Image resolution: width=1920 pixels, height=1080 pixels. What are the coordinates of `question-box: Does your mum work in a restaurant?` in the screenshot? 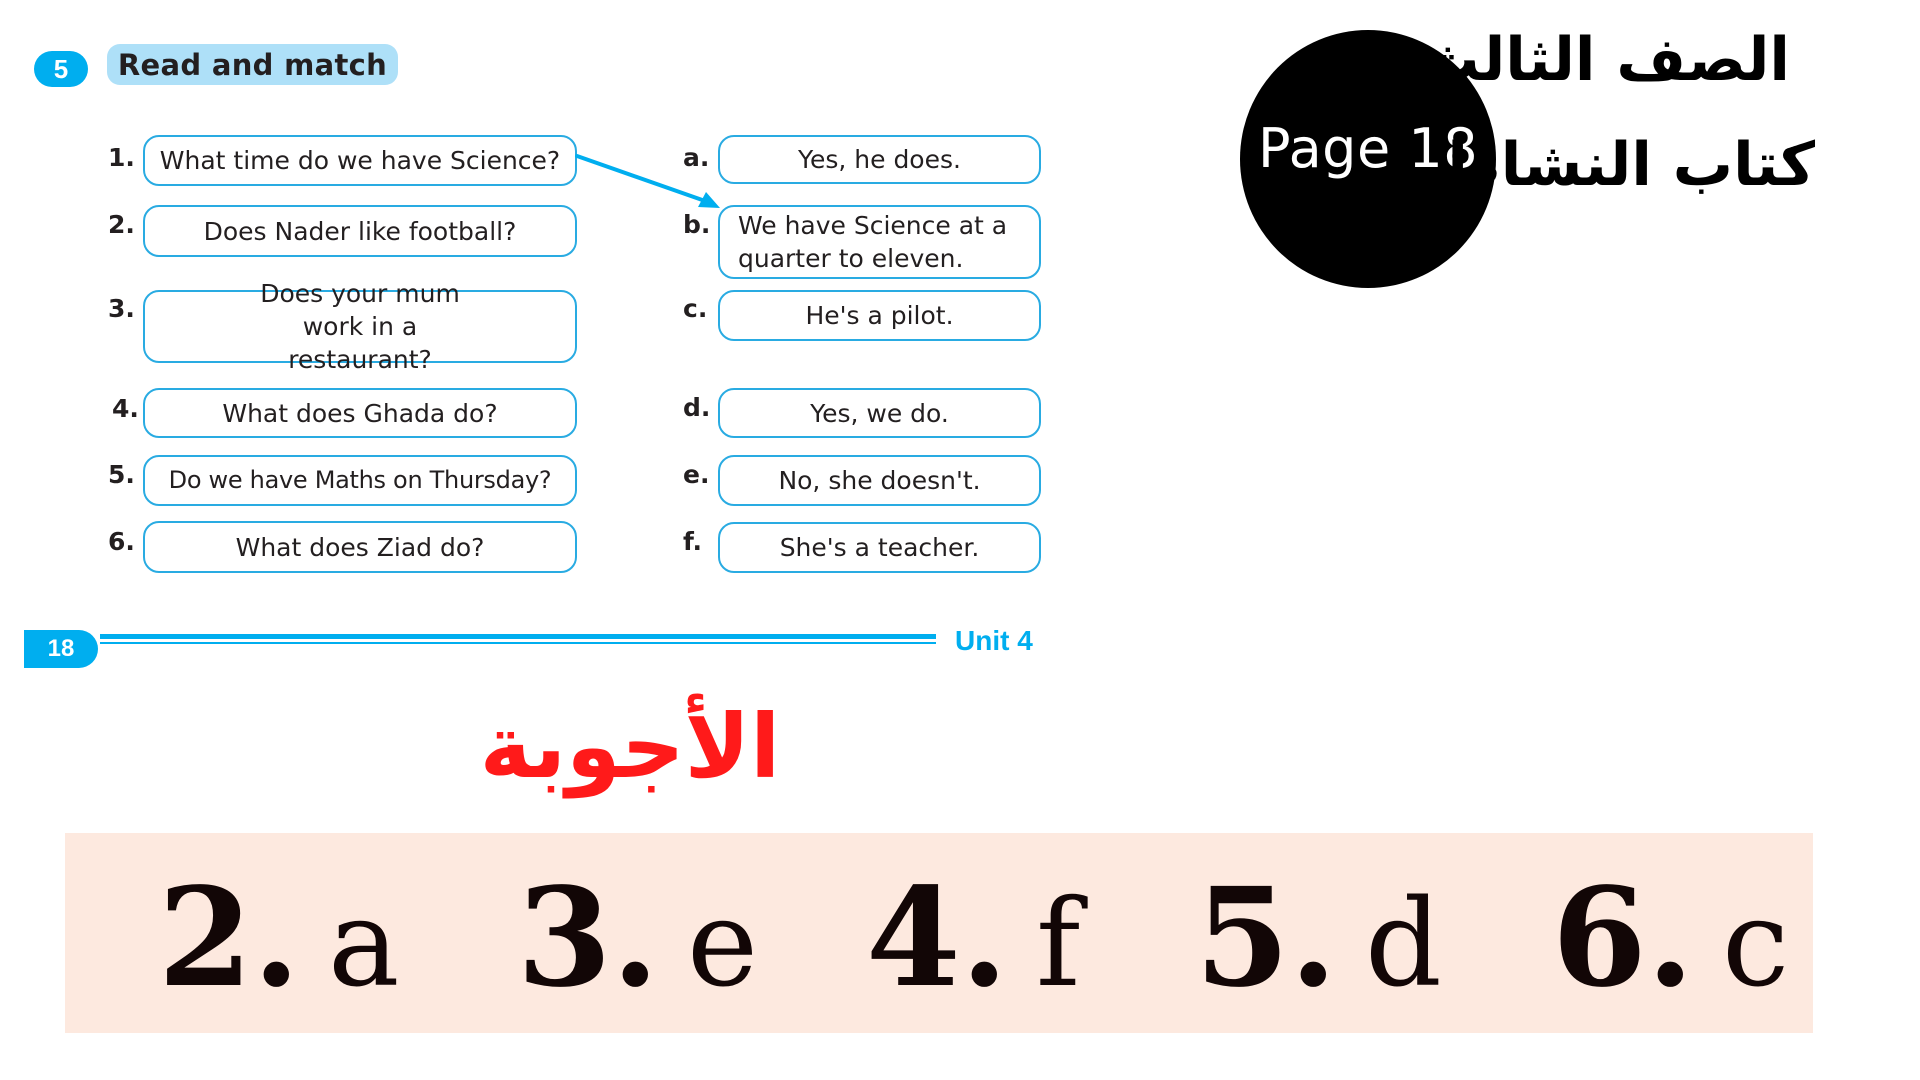 It's located at (360, 326).